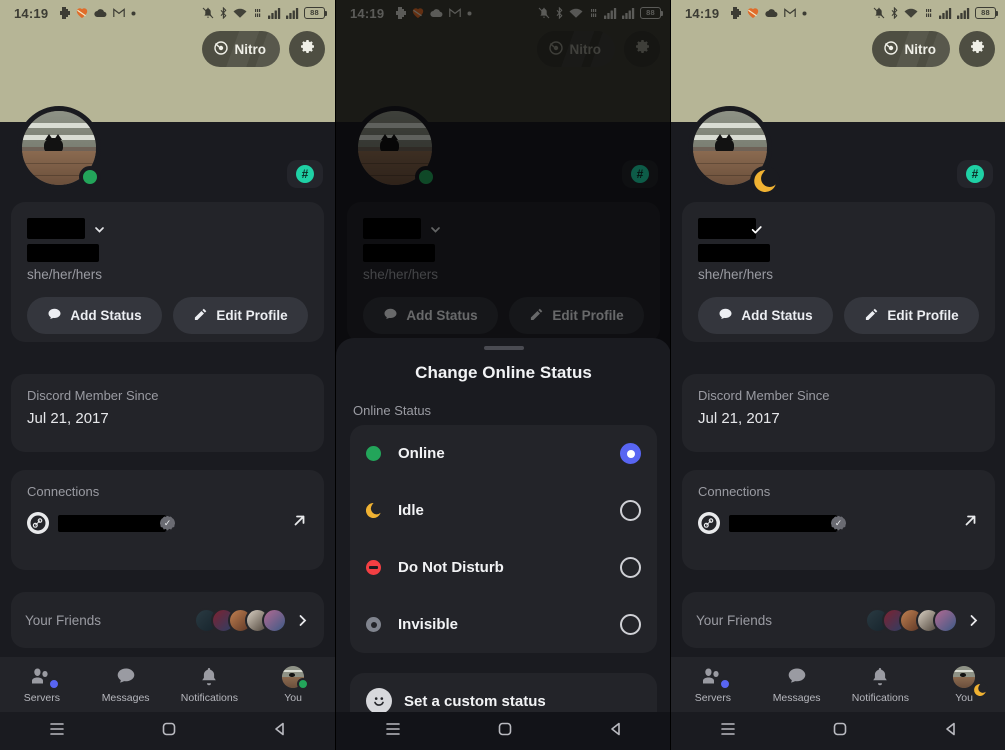  What do you see at coordinates (45, 677) in the screenshot?
I see `servers-icon` at bounding box center [45, 677].